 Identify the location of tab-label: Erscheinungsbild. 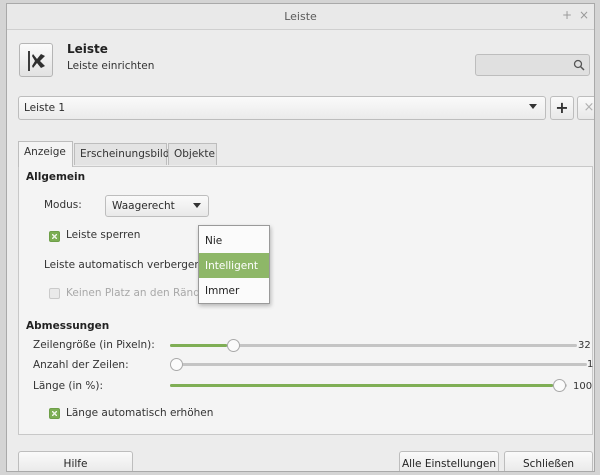
(125, 154).